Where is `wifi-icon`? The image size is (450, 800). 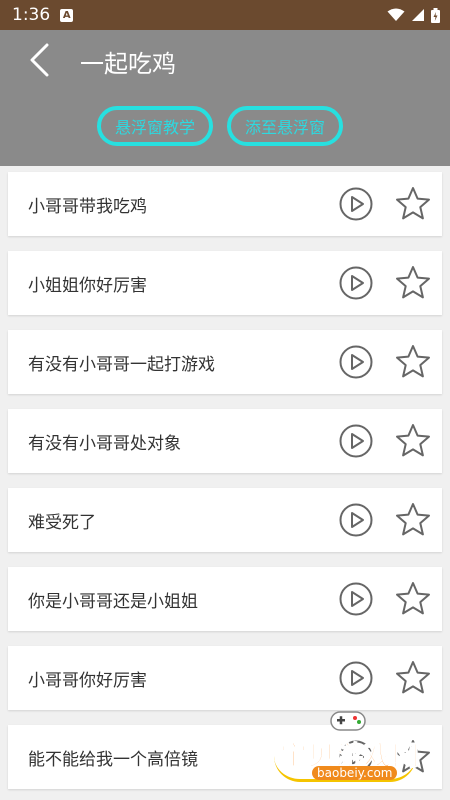 wifi-icon is located at coordinates (396, 14).